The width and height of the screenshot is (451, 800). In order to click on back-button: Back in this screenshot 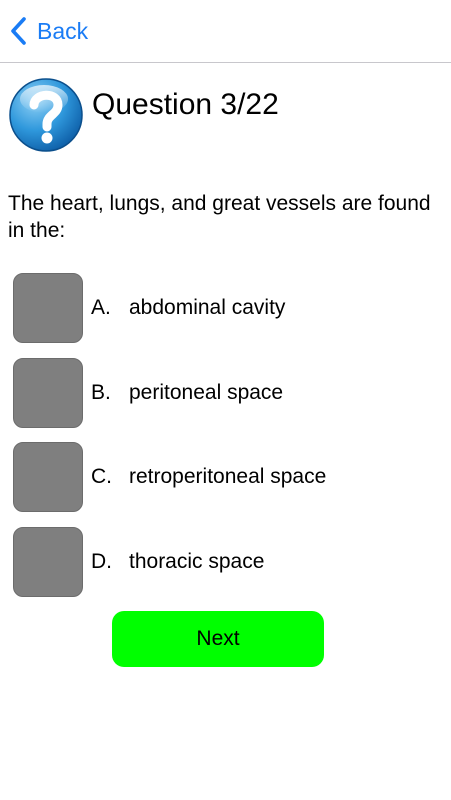, I will do `click(48, 31)`.